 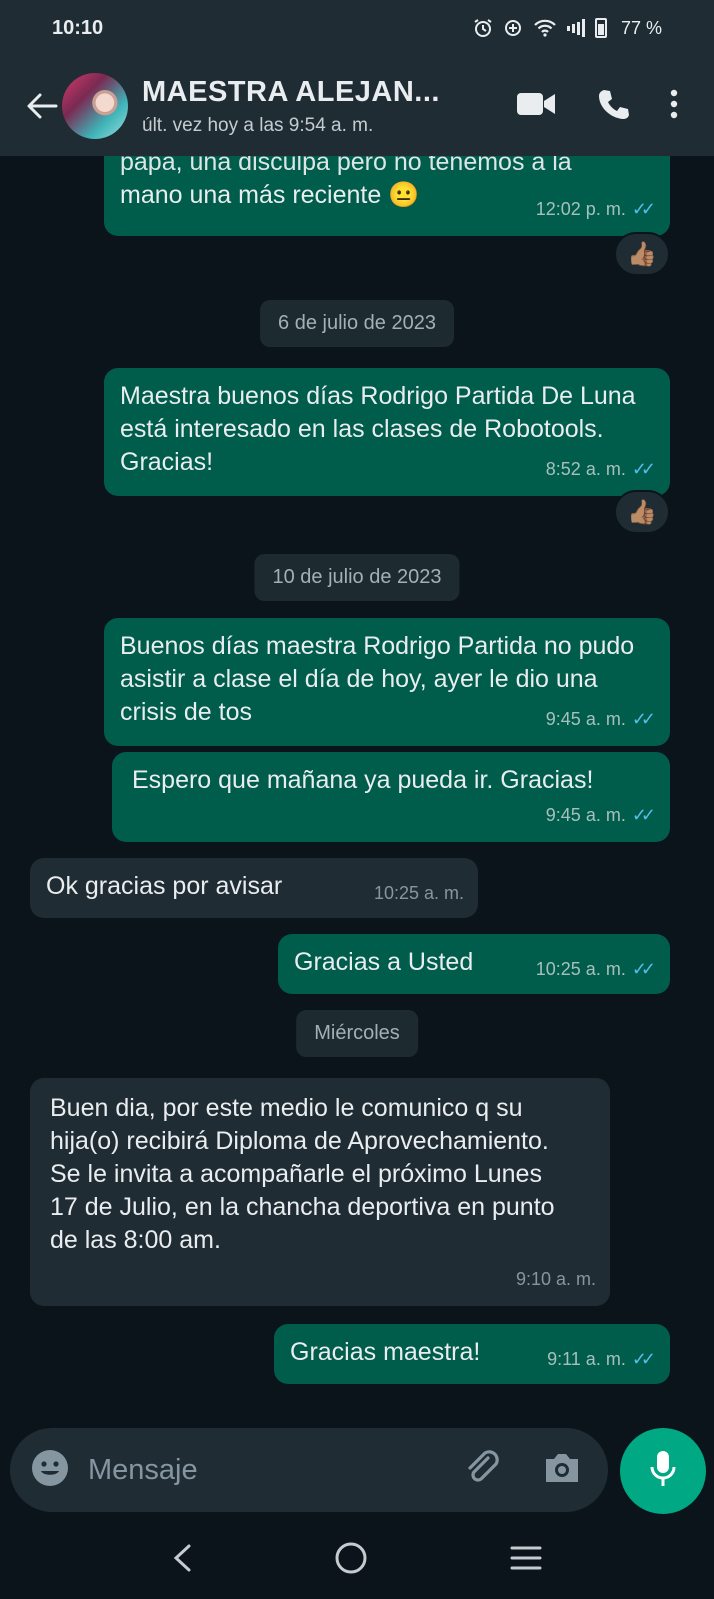 I want to click on emoji-icon, so click(x=50, y=1470).